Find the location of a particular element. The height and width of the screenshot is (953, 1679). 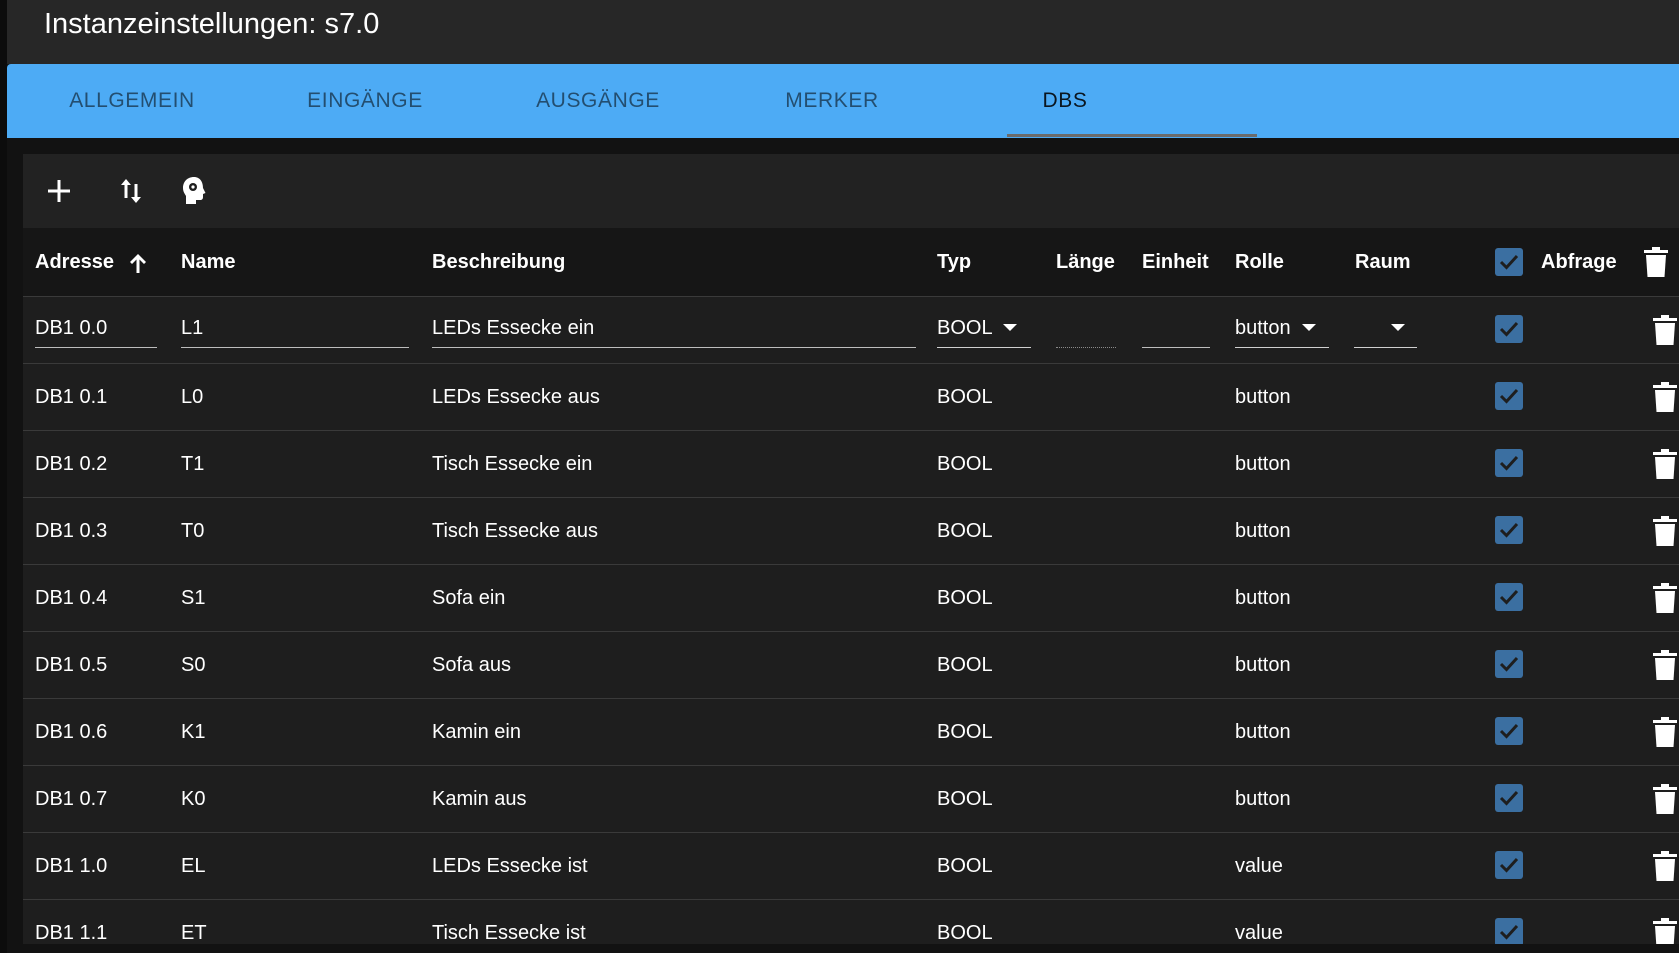

plus-icon is located at coordinates (59, 191).